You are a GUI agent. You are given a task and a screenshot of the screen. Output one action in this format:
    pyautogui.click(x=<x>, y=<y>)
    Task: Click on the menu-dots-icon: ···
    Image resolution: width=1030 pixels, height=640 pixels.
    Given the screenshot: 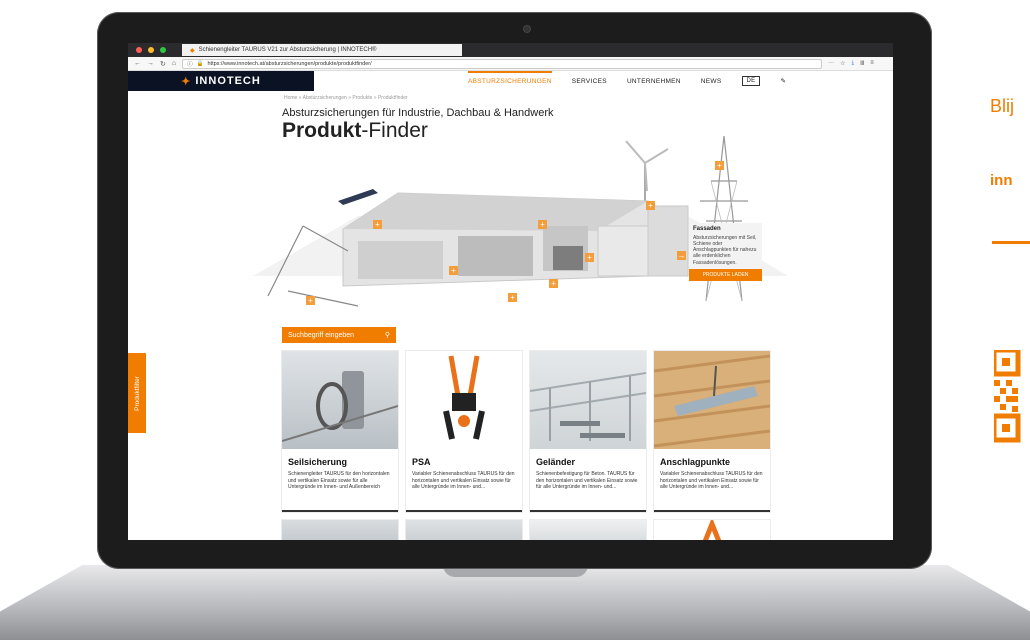 What is the action you would take?
    pyautogui.click(x=831, y=63)
    